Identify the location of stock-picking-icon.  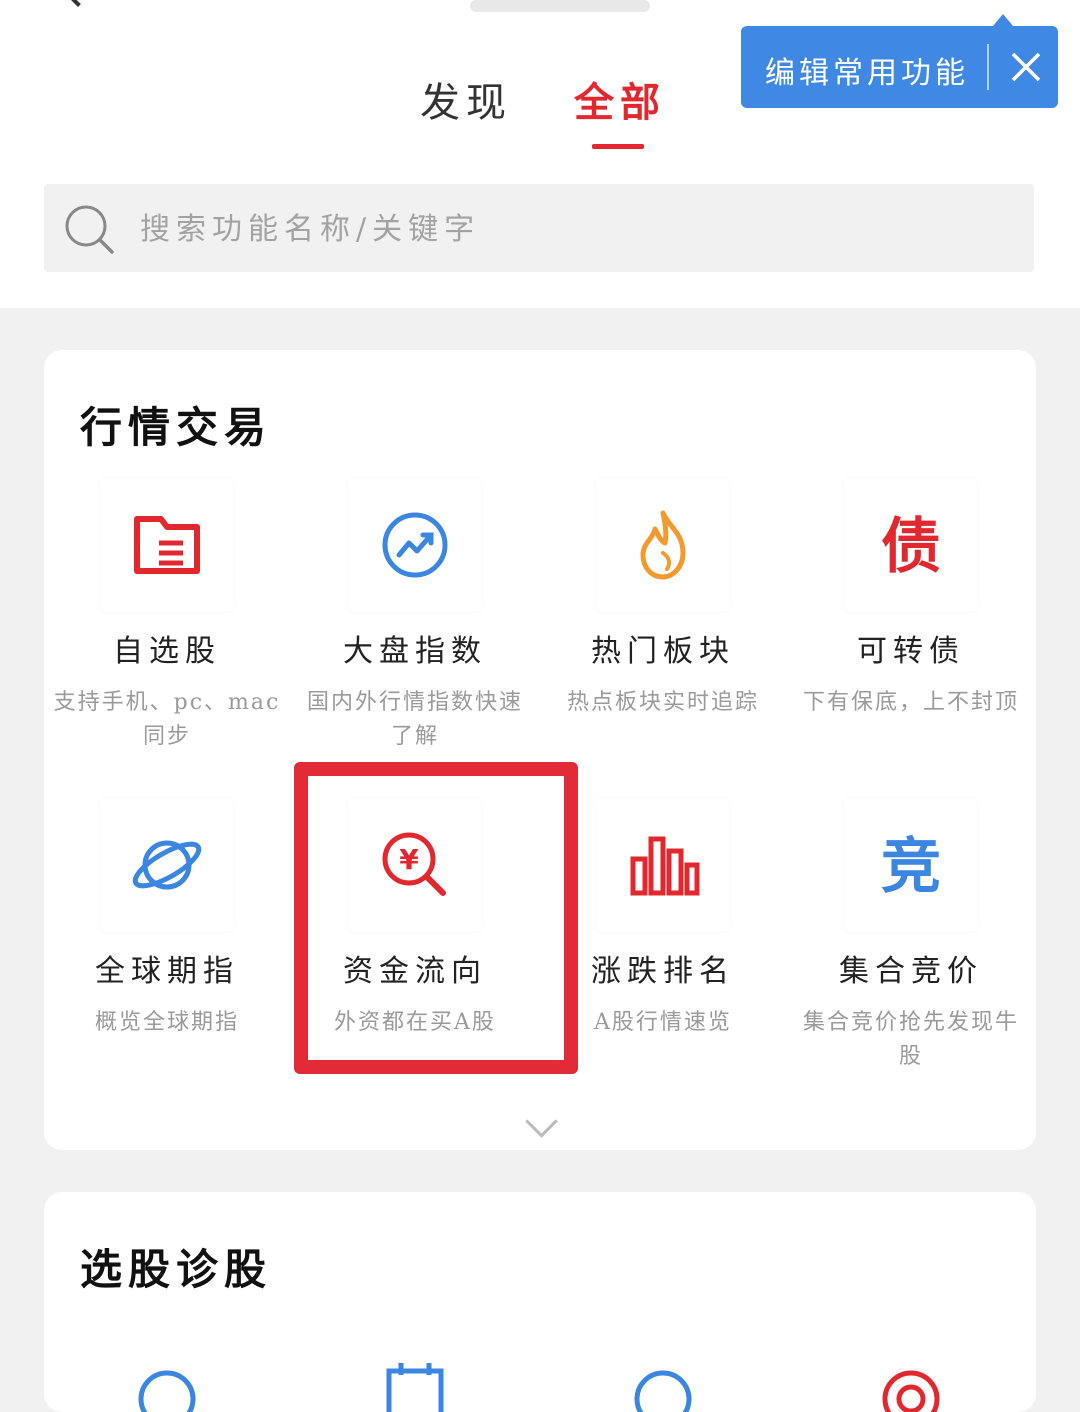
(167, 1367).